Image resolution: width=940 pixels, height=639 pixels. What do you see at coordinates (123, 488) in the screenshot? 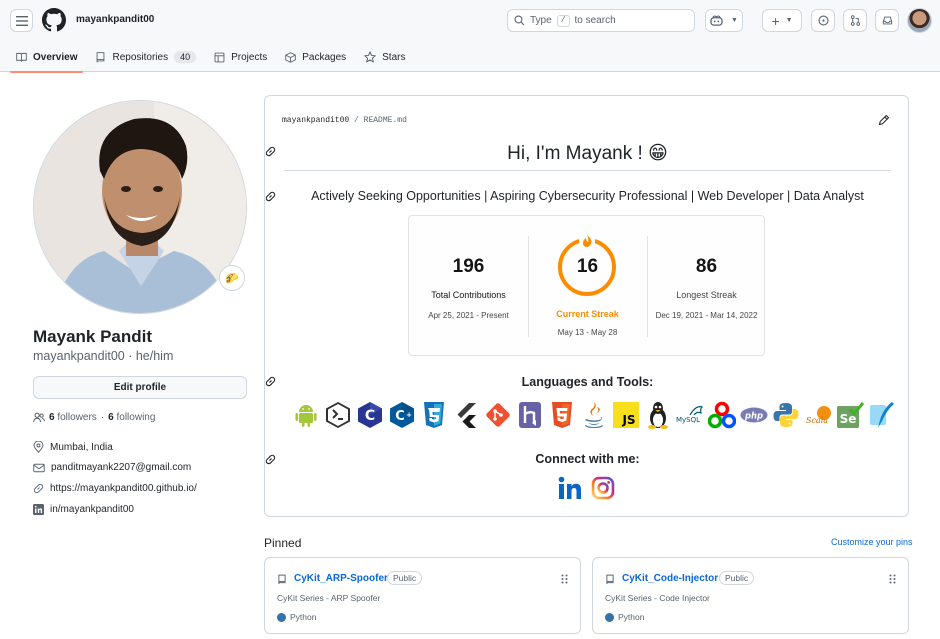
I see `website-link: https://mayankpandit00.github.io/` at bounding box center [123, 488].